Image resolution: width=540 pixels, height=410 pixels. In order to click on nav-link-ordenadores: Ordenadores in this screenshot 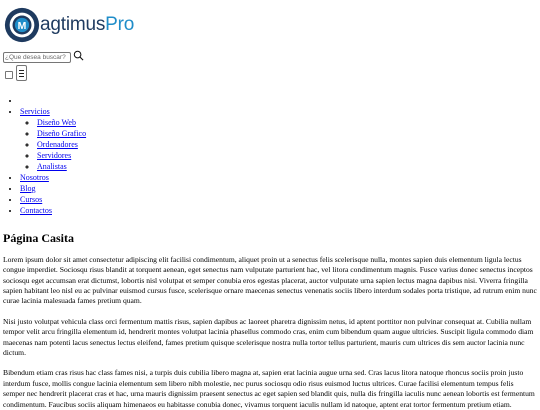, I will do `click(57, 144)`.